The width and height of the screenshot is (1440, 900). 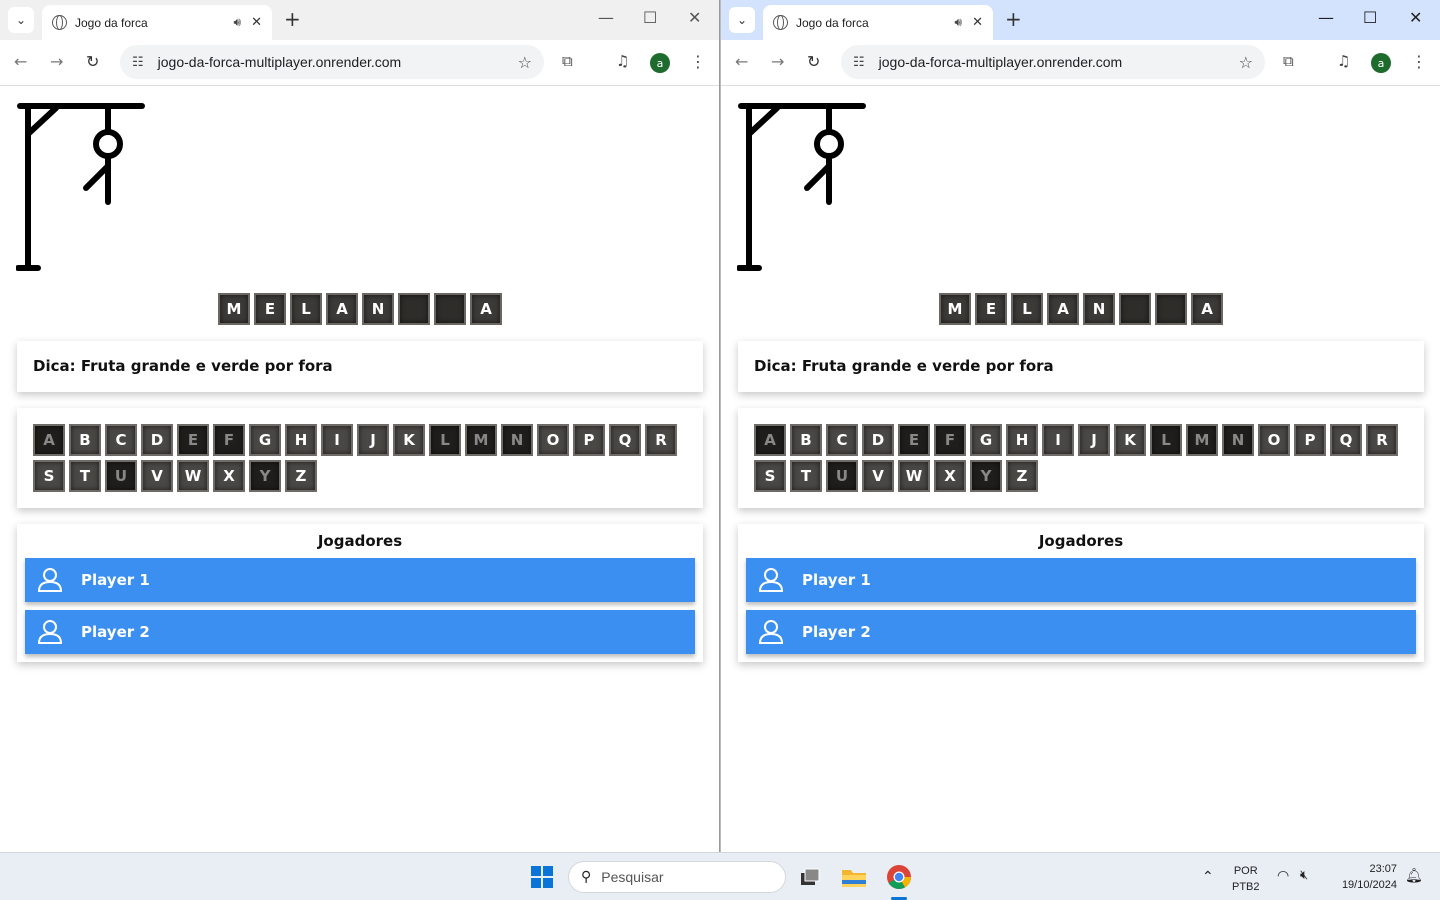 I want to click on file-explorer-icon, so click(x=854, y=877).